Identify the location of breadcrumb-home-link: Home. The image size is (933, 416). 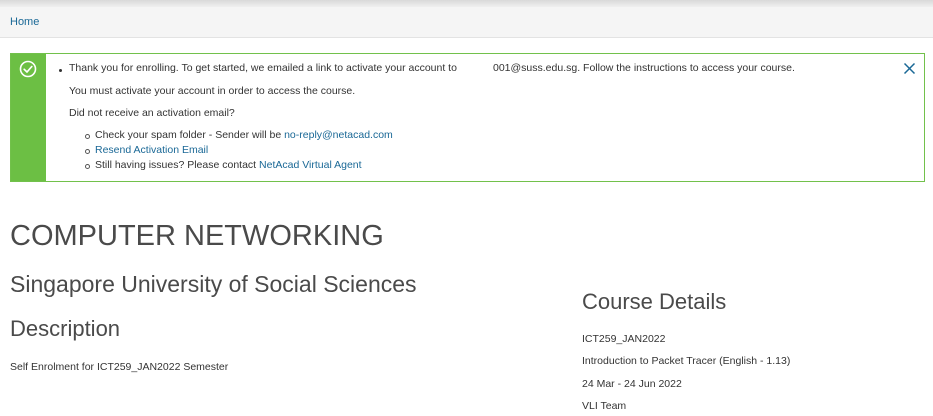
(24, 22).